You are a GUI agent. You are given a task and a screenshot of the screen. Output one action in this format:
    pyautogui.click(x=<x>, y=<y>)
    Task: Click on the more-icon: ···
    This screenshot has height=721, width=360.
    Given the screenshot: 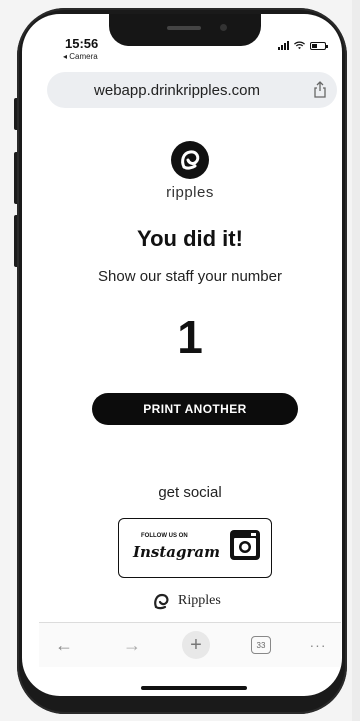 What is the action you would take?
    pyautogui.click(x=318, y=645)
    